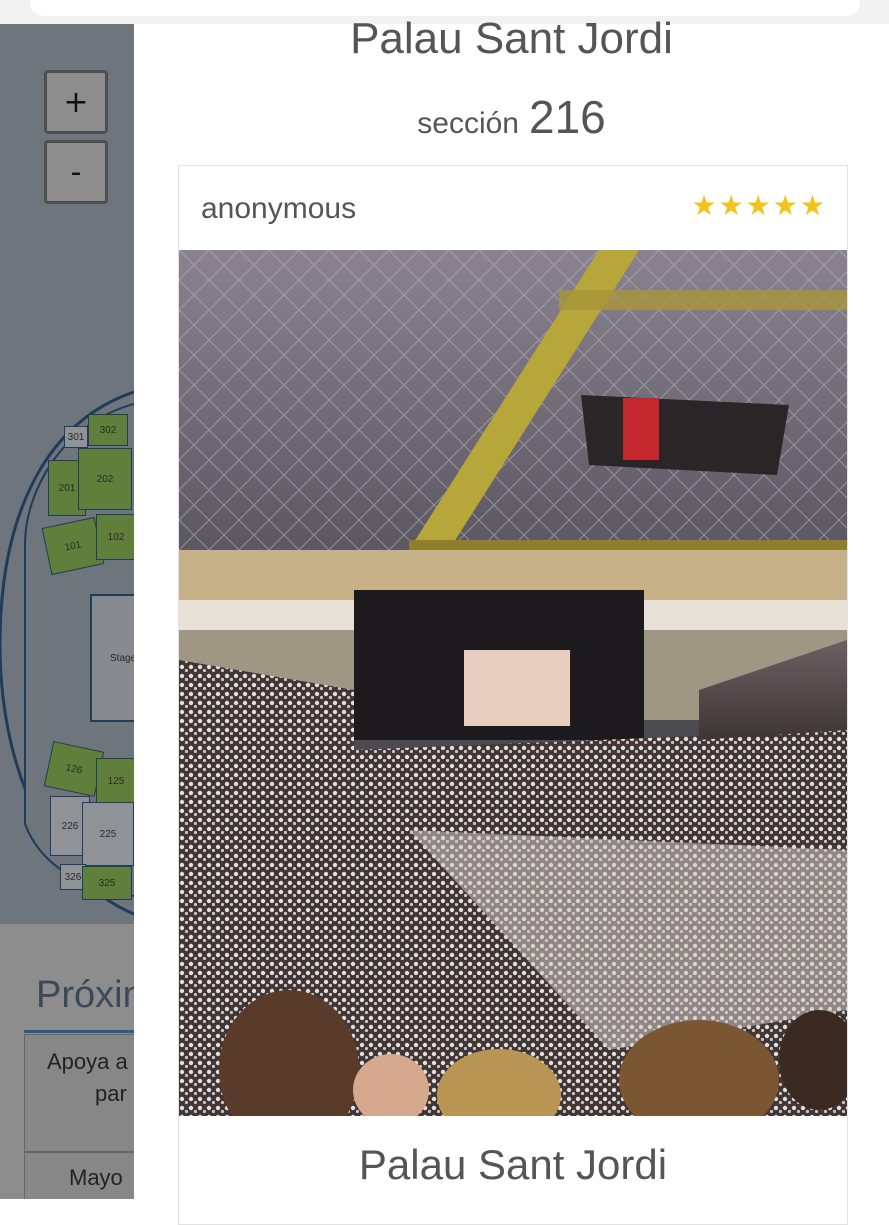  What do you see at coordinates (76, 437) in the screenshot?
I see `section-301: 301` at bounding box center [76, 437].